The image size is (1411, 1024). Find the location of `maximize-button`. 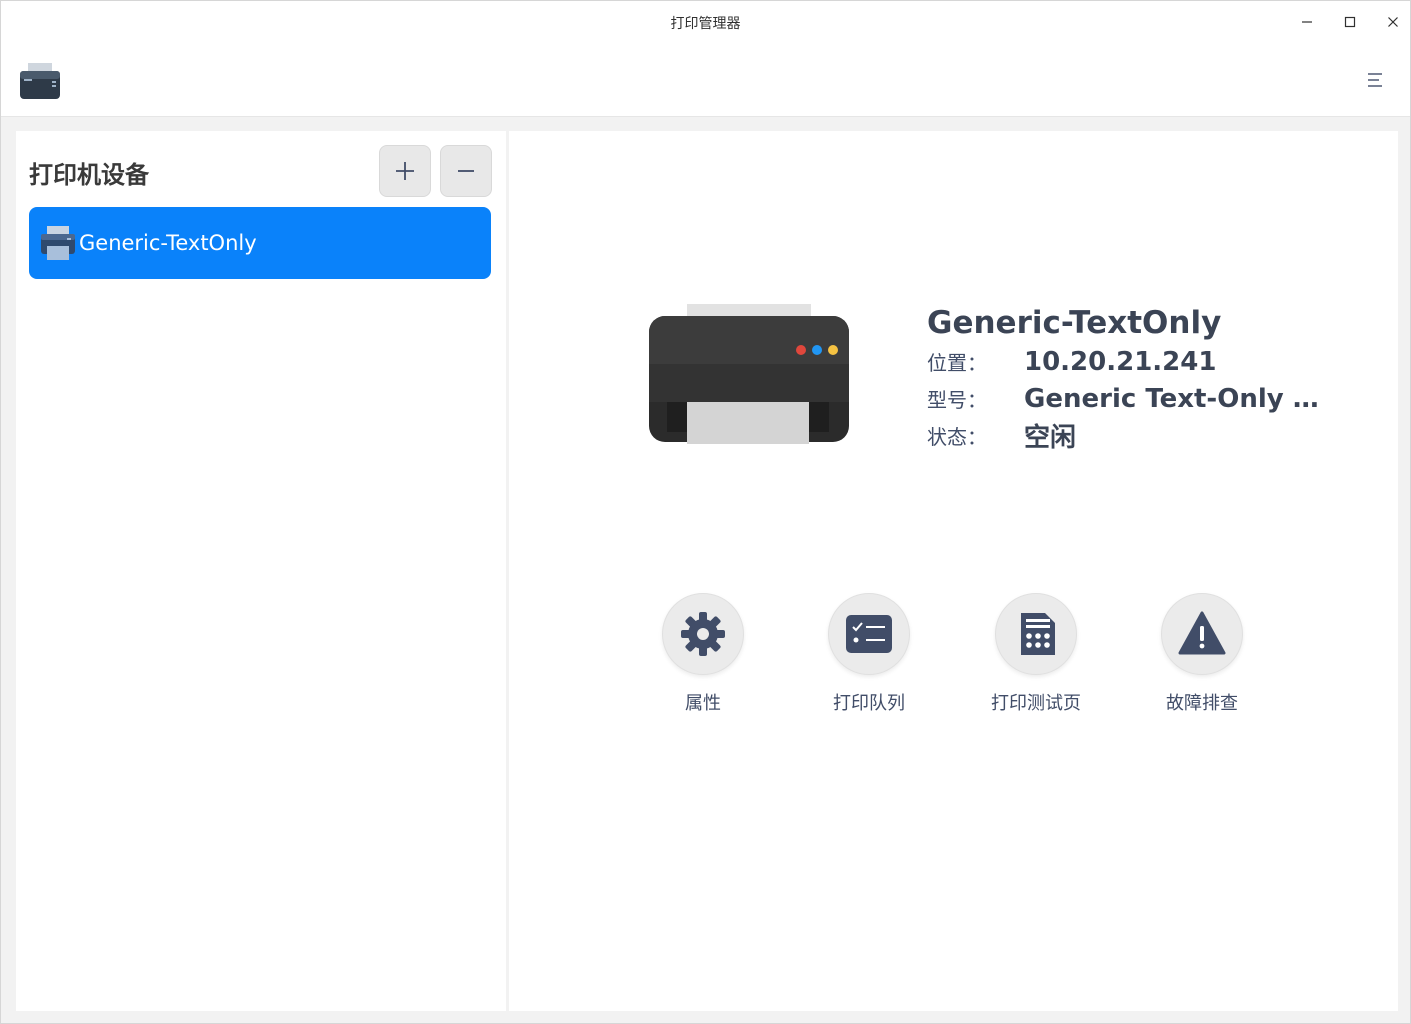

maximize-button is located at coordinates (1350, 22).